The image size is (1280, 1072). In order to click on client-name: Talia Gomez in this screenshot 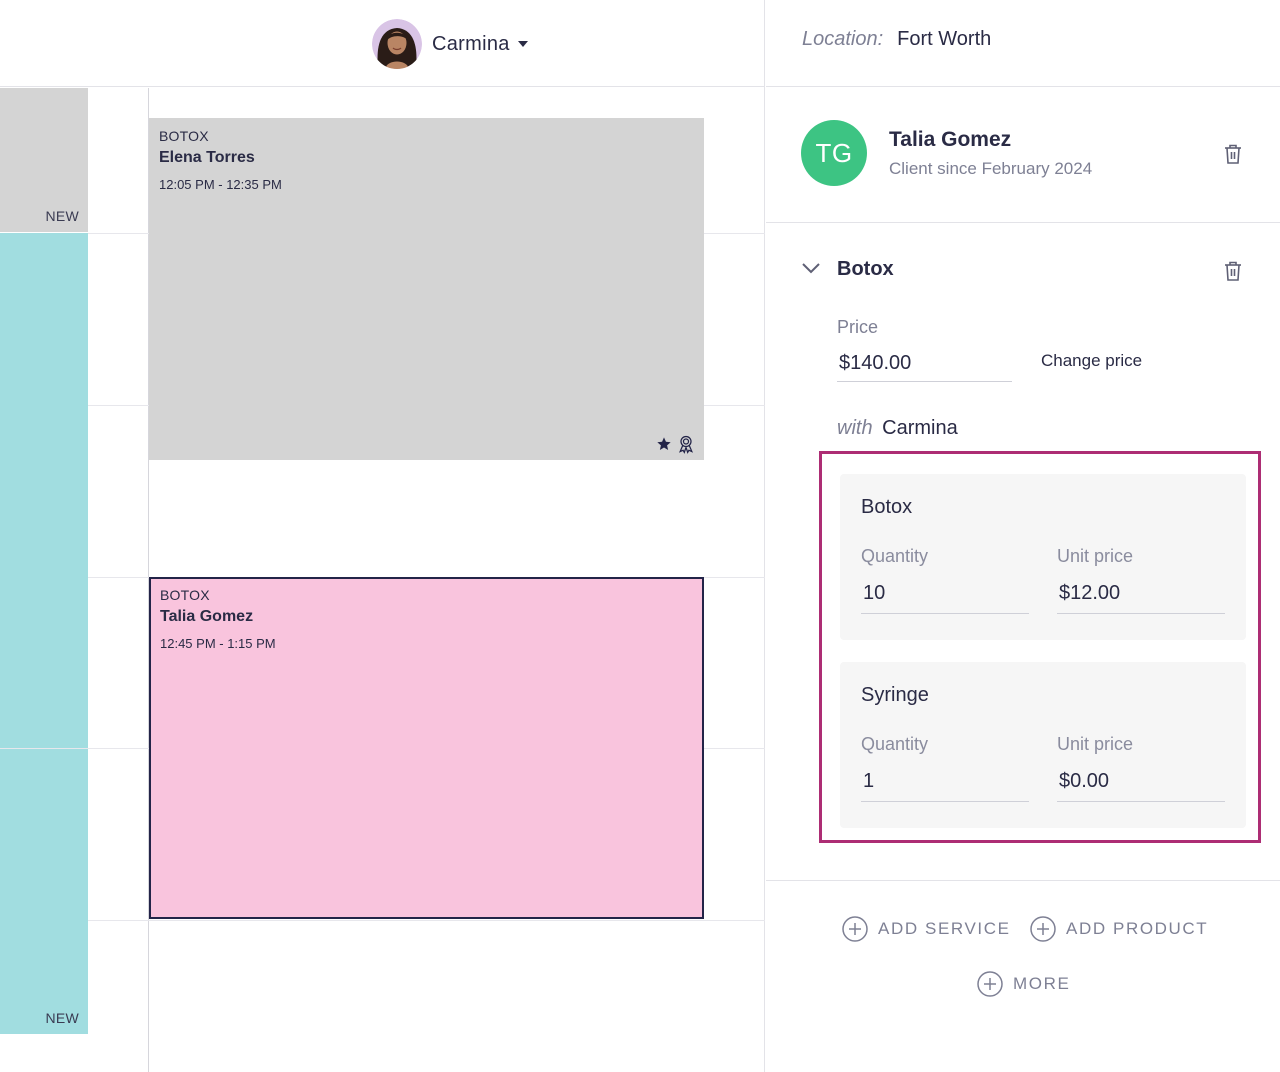, I will do `click(950, 140)`.